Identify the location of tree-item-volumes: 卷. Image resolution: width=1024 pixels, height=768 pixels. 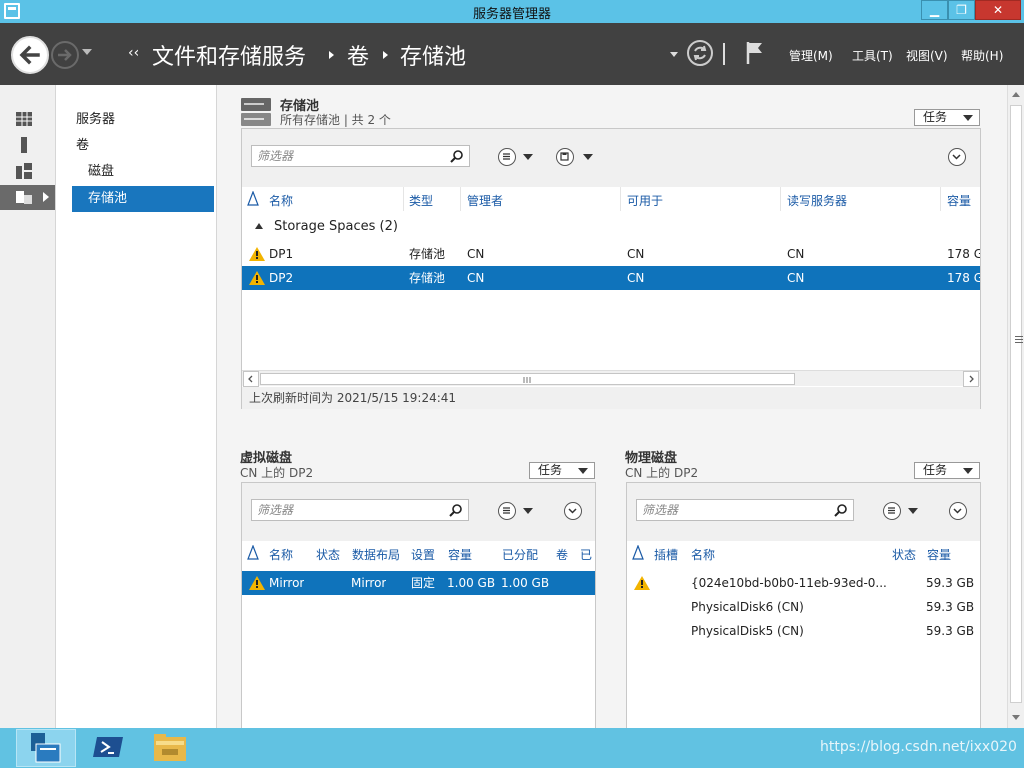
(143, 146).